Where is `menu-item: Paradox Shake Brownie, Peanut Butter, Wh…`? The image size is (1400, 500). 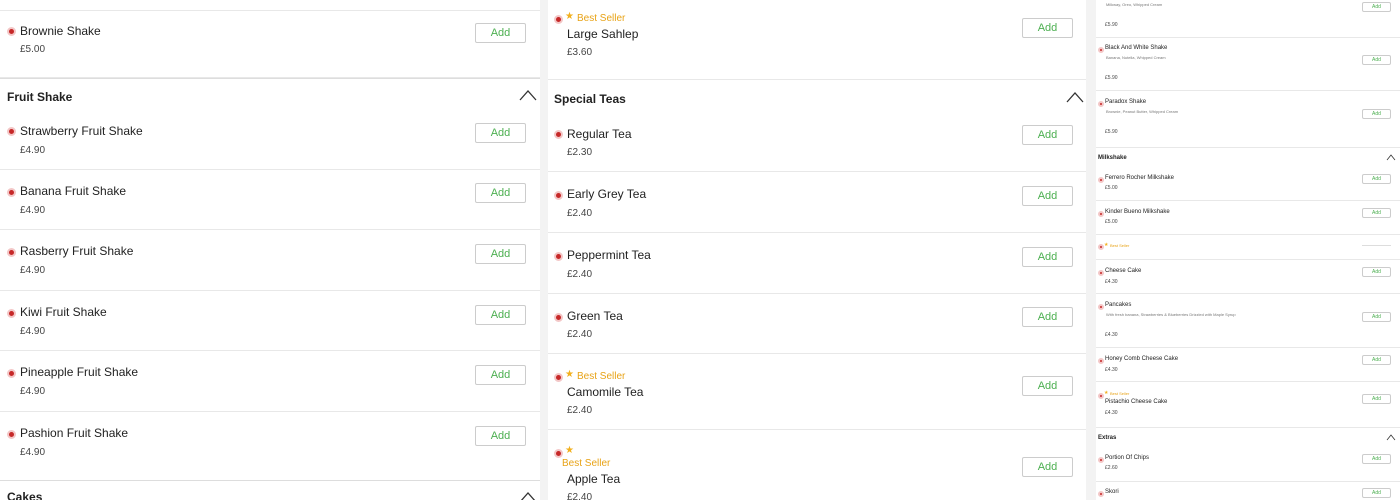
menu-item: Paradox Shake Brownie, Peanut Butter, Wh… is located at coordinates (1248, 119).